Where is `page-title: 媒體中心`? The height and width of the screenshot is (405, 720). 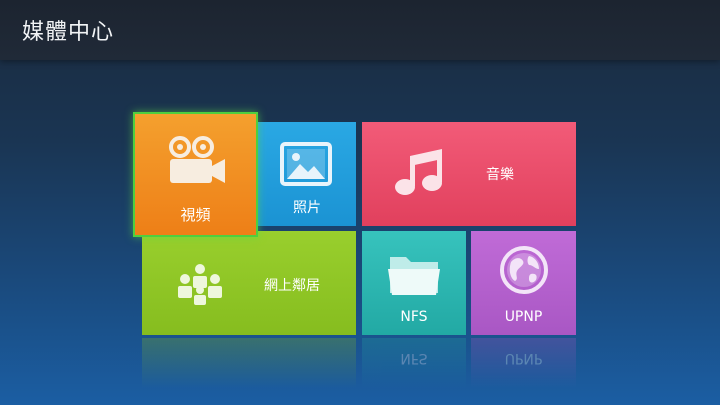 page-title: 媒體中心 is located at coordinates (68, 32).